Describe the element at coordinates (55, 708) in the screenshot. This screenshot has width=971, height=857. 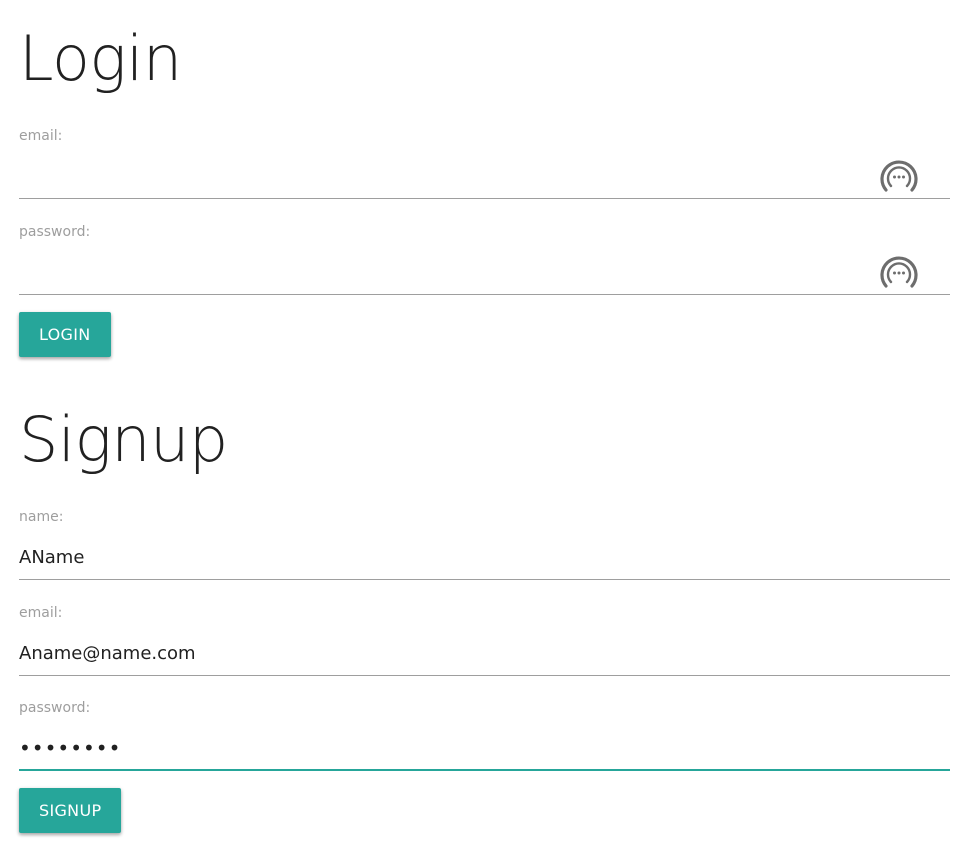
I see `signup-password-label: password:` at that location.